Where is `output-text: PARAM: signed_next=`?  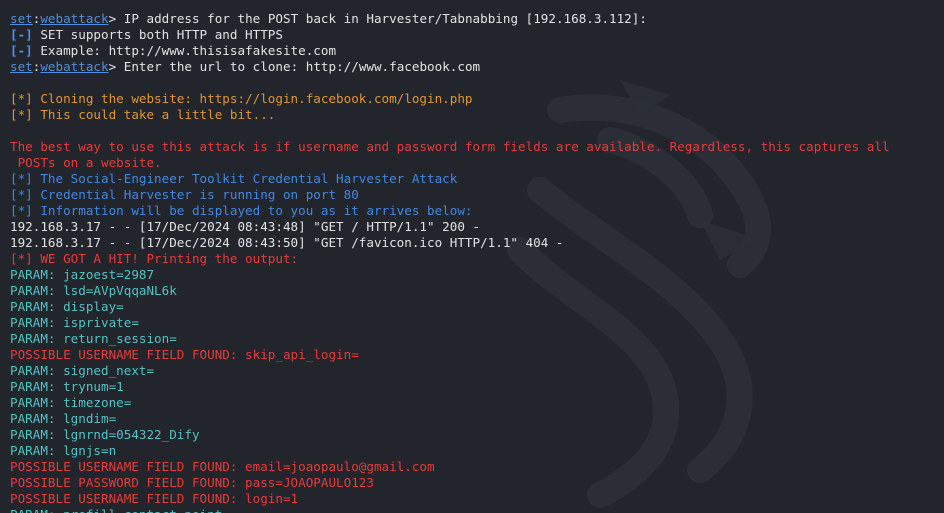
output-text: PARAM: signed_next= is located at coordinates (82, 370).